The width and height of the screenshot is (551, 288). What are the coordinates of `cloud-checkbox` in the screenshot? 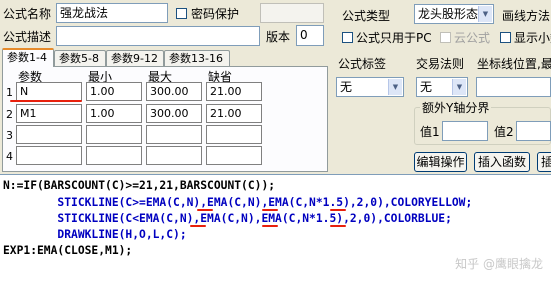 It's located at (445, 37).